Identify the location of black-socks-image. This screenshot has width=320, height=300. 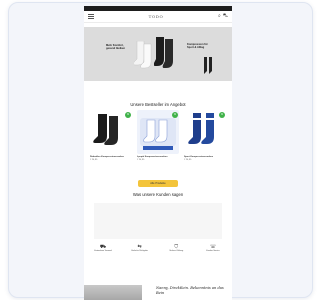
(163, 52).